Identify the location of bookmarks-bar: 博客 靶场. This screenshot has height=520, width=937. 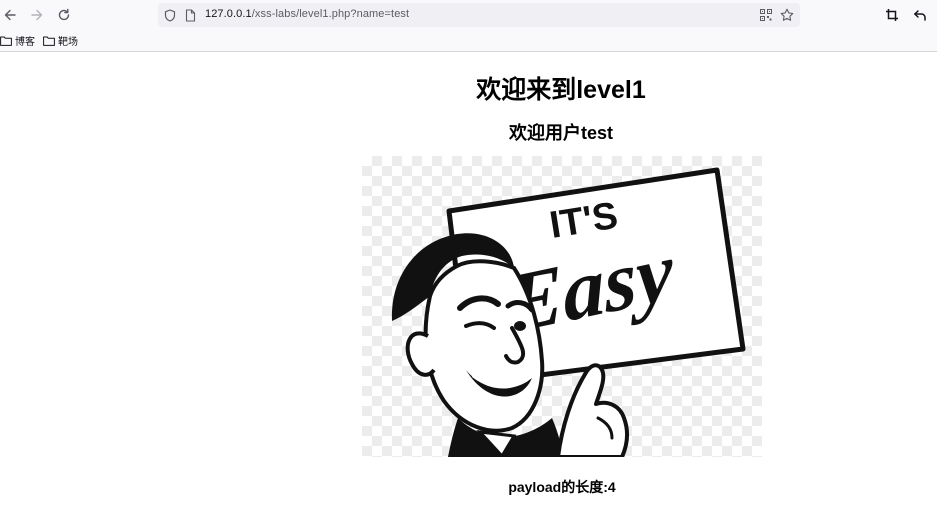
(468, 41).